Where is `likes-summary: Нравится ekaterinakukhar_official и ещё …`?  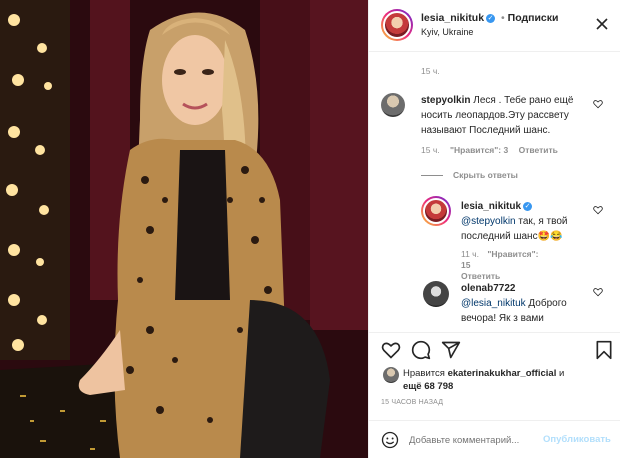 likes-summary: Нравится ekaterinakukhar_official и ещё … is located at coordinates (508, 380).